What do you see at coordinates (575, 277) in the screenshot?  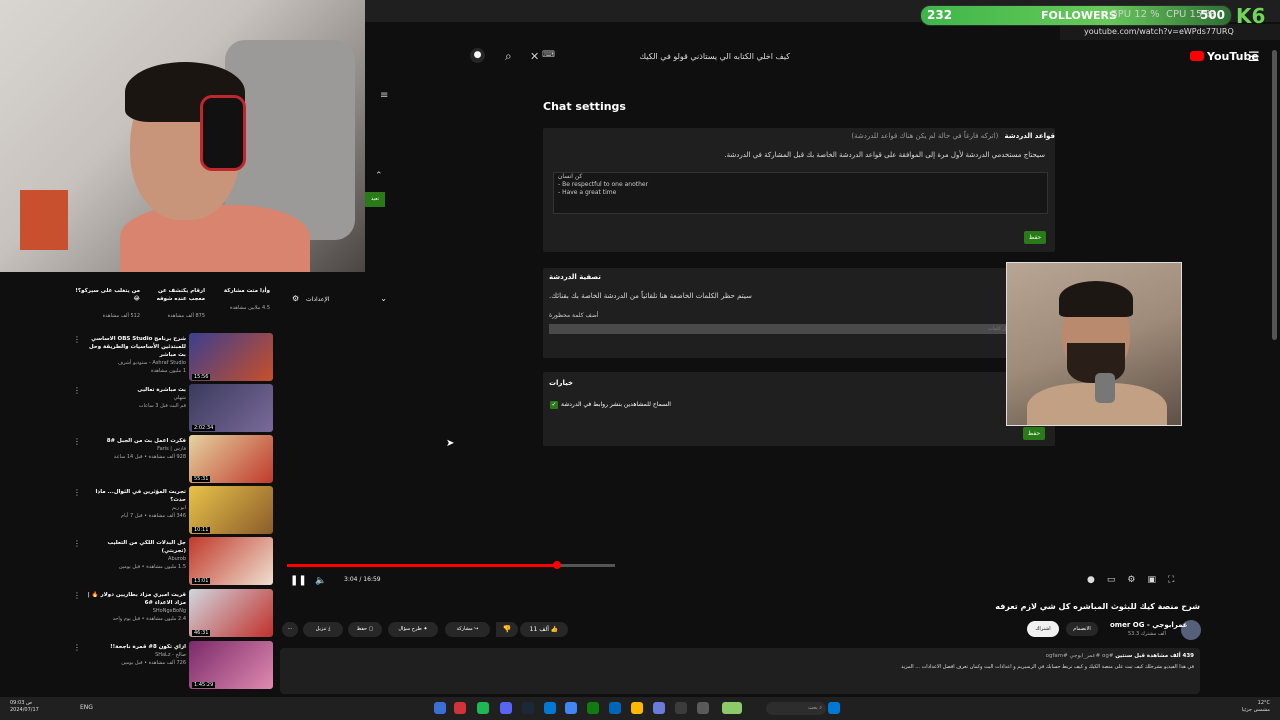 I see `filter-title: تصفية الدردشة` at bounding box center [575, 277].